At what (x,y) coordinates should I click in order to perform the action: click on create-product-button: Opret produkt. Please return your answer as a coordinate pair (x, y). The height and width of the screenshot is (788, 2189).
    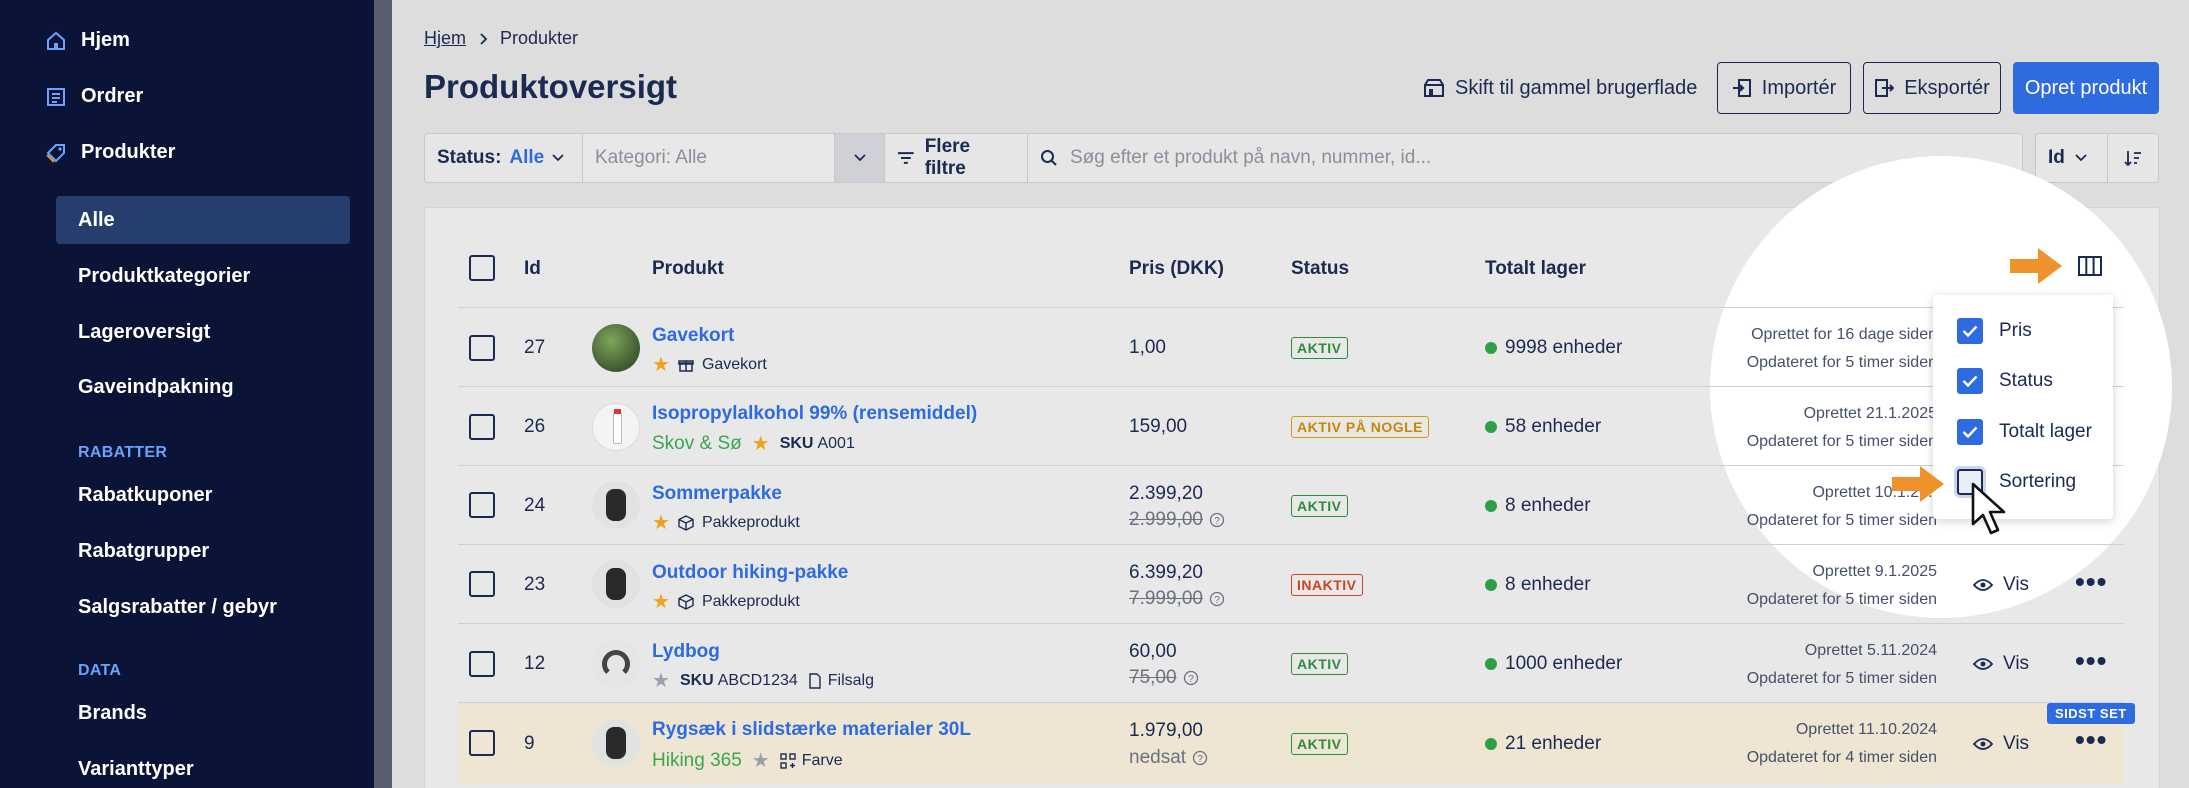
    Looking at the image, I should click on (2086, 88).